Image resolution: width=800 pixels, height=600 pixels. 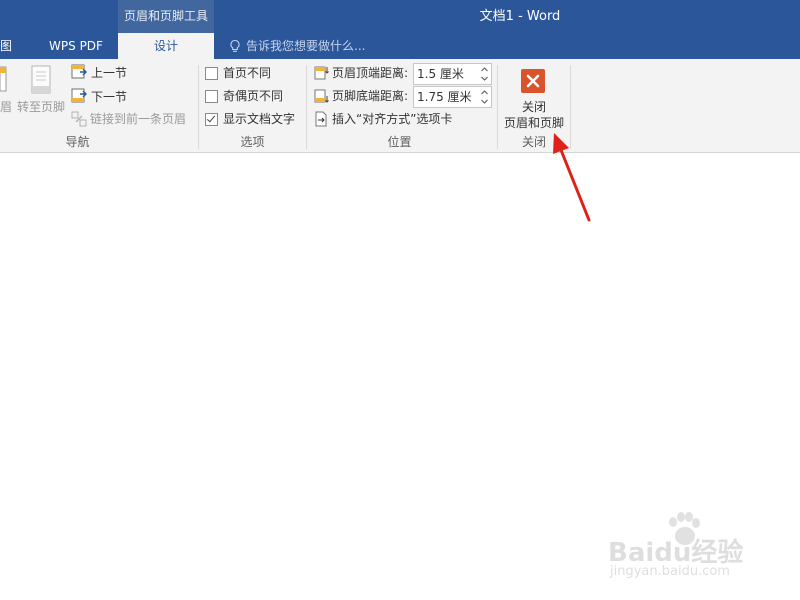 What do you see at coordinates (41, 79) in the screenshot?
I see `go-to-footer-icon` at bounding box center [41, 79].